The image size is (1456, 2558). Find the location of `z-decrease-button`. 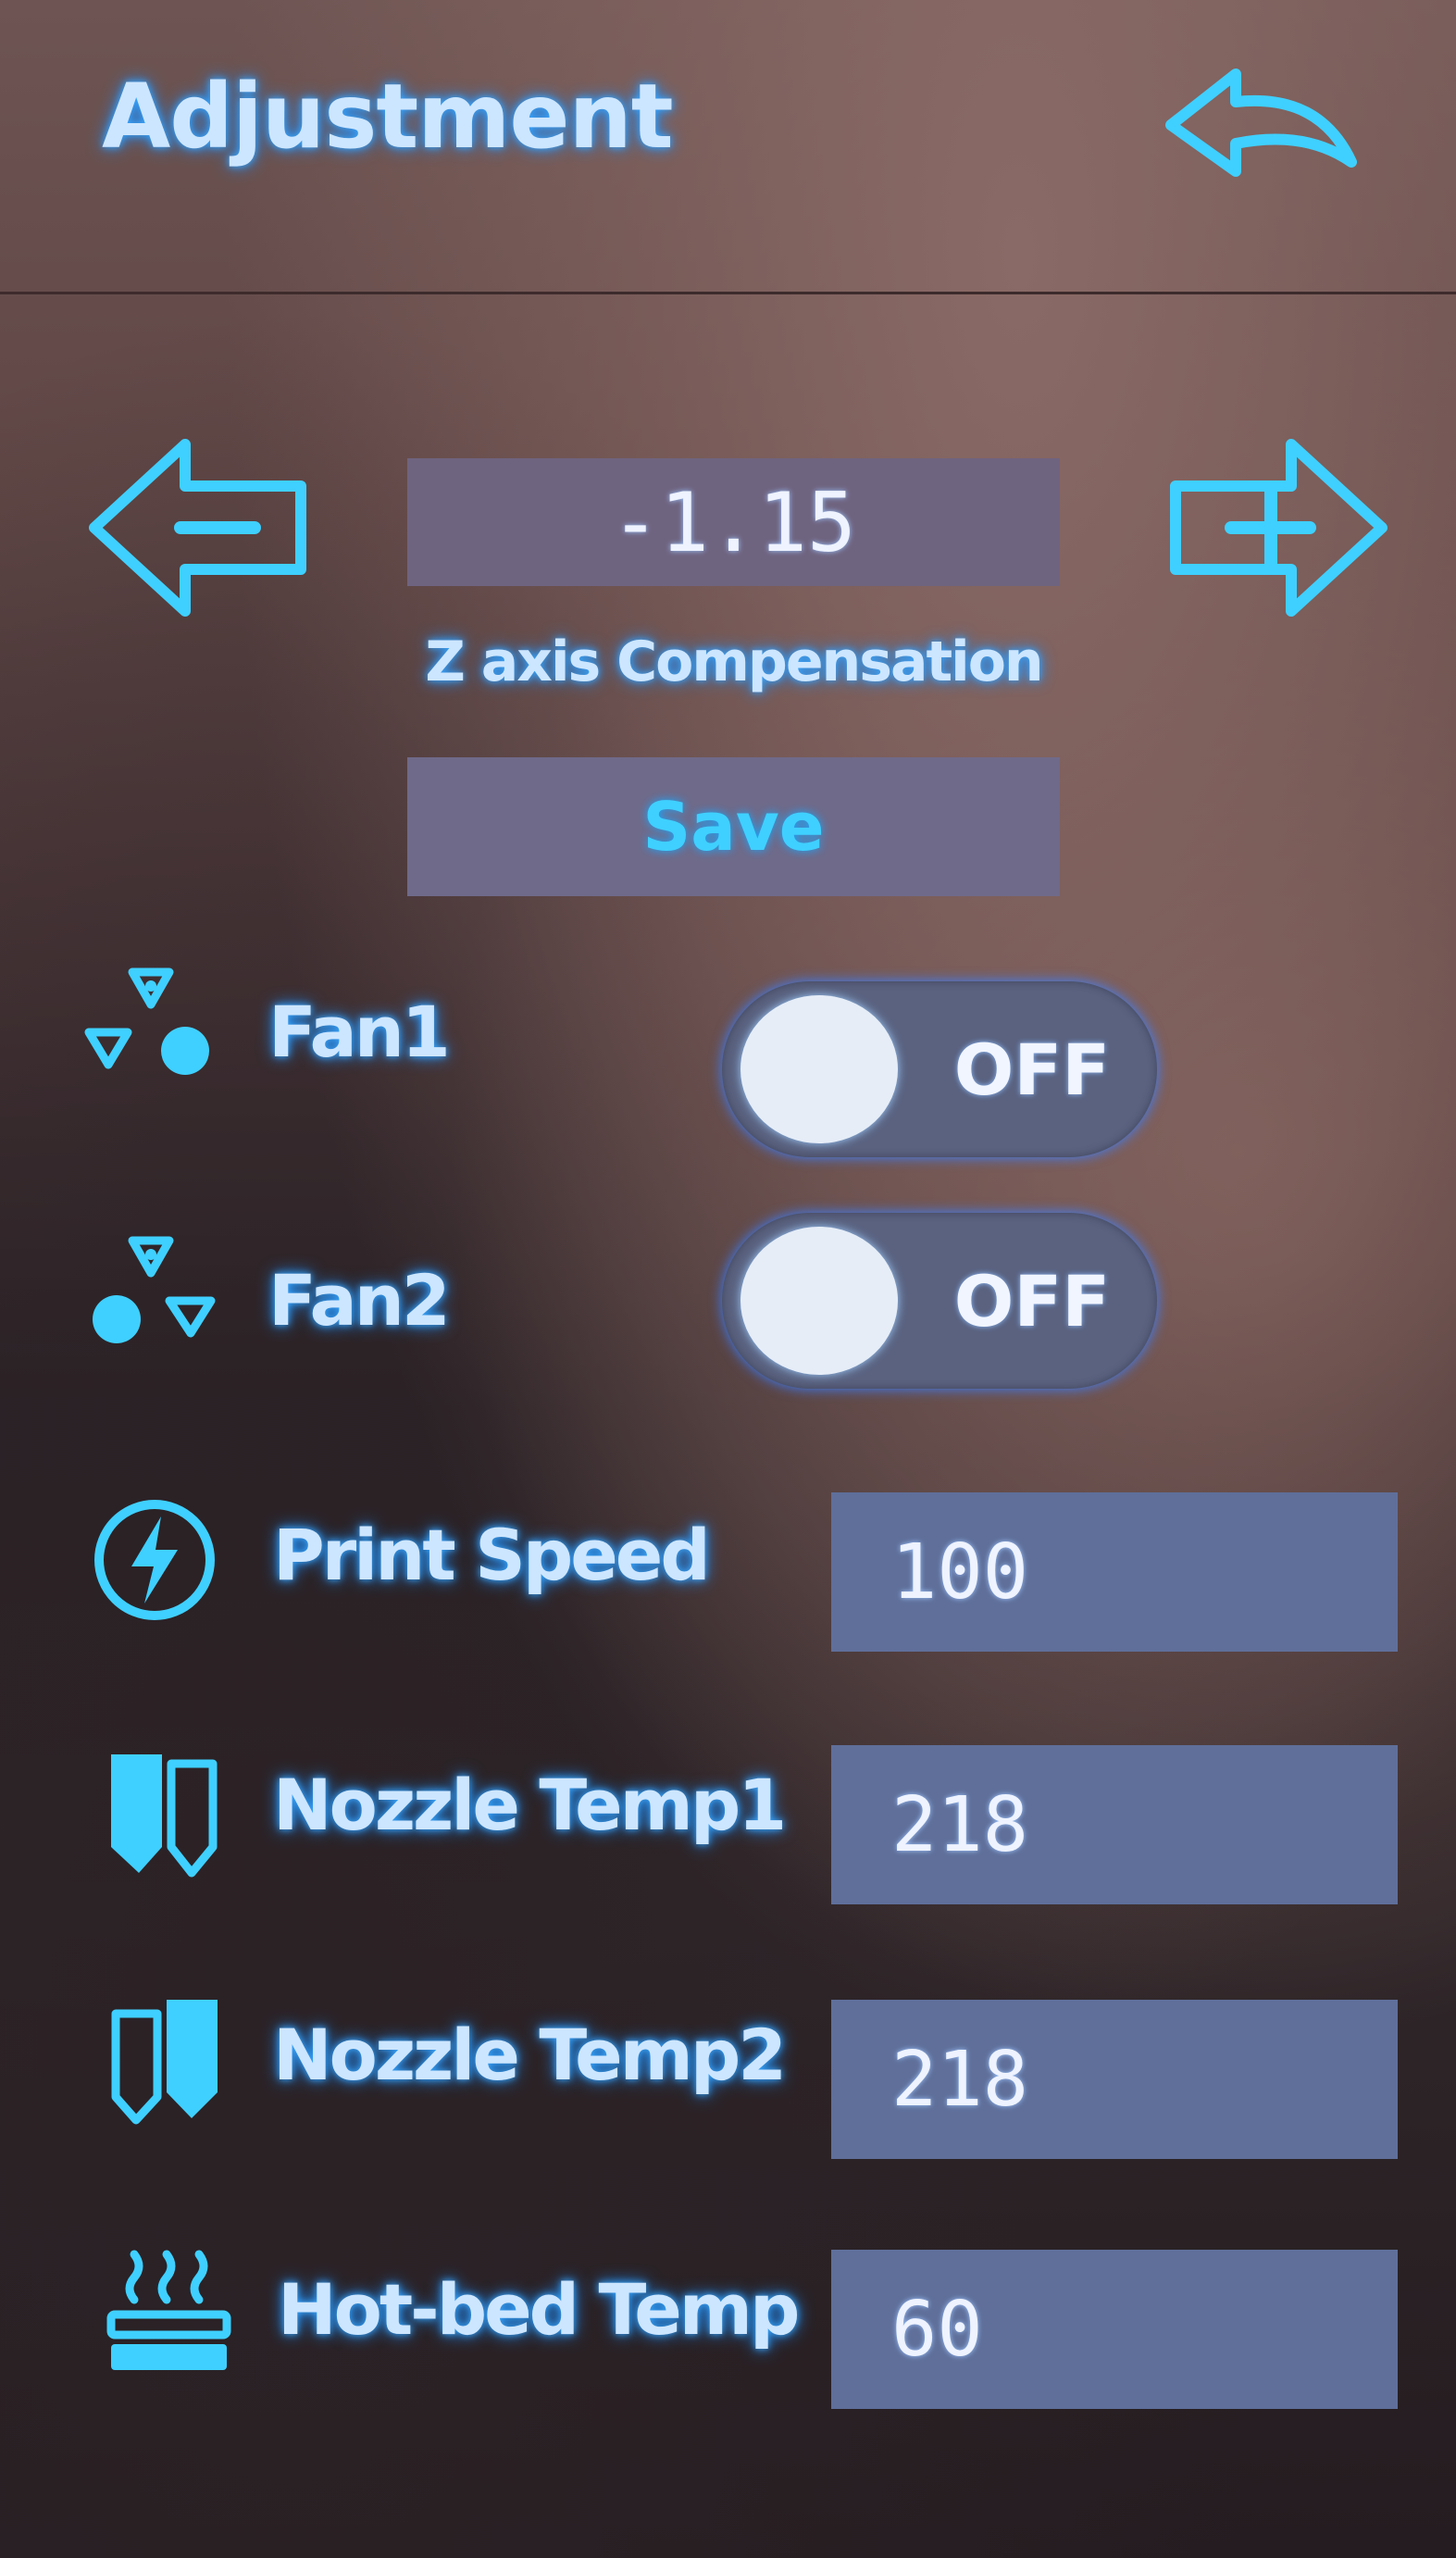

z-decrease-button is located at coordinates (199, 527).